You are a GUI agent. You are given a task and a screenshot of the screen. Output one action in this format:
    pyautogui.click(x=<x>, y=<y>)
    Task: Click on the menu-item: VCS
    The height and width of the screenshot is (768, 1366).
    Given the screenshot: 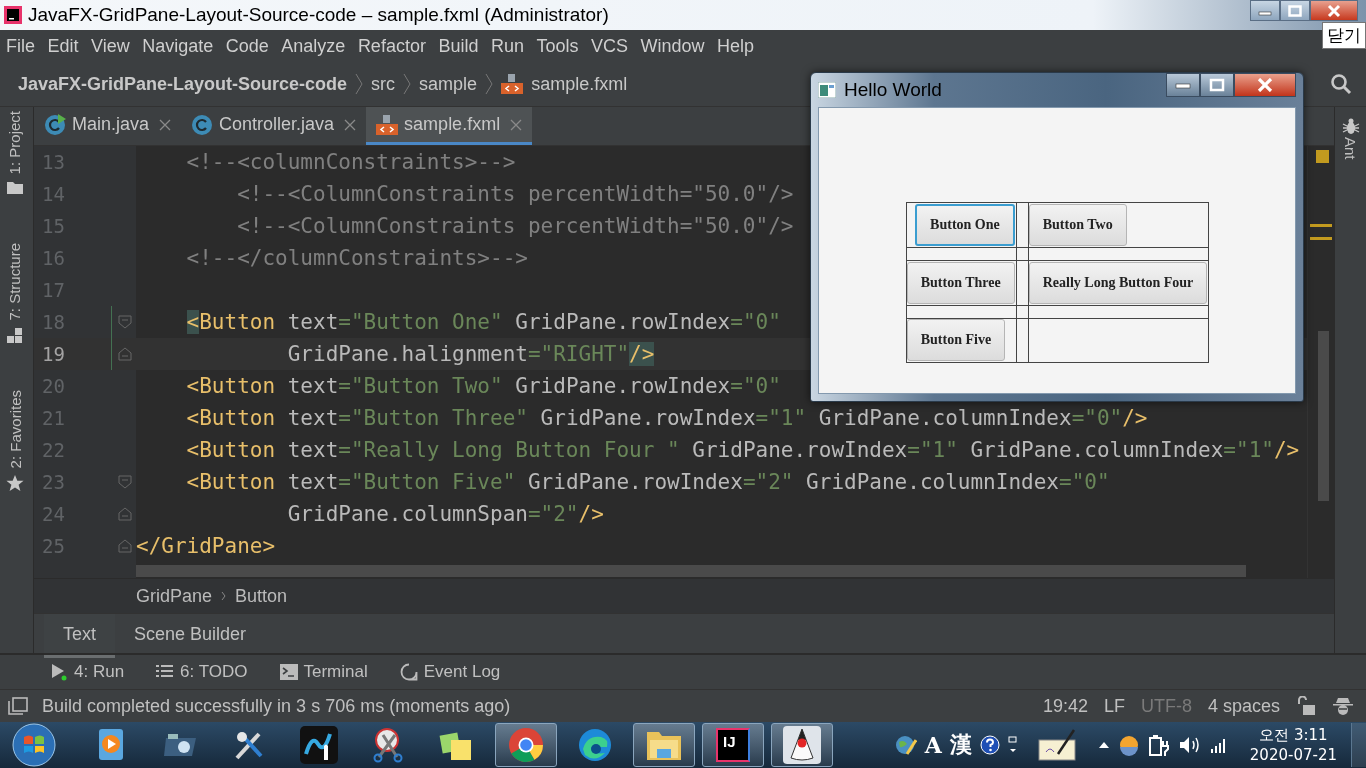 What is the action you would take?
    pyautogui.click(x=609, y=46)
    